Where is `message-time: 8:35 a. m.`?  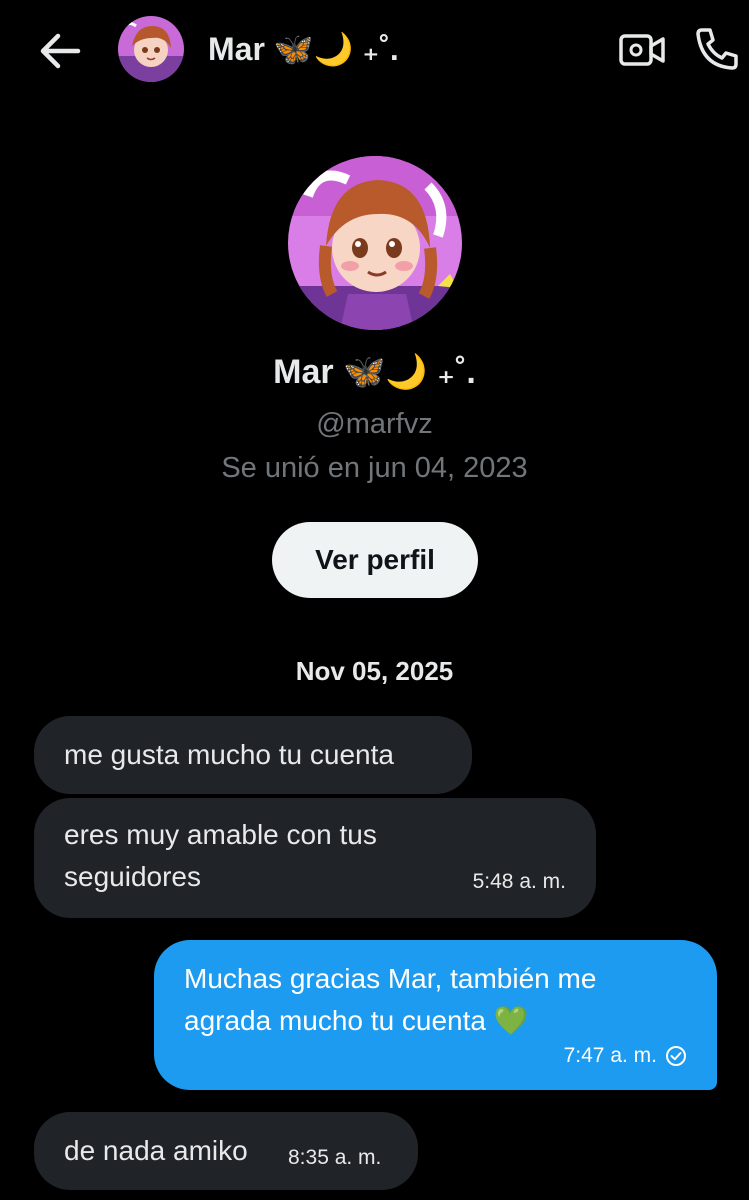
message-time: 8:35 a. m. is located at coordinates (335, 1157).